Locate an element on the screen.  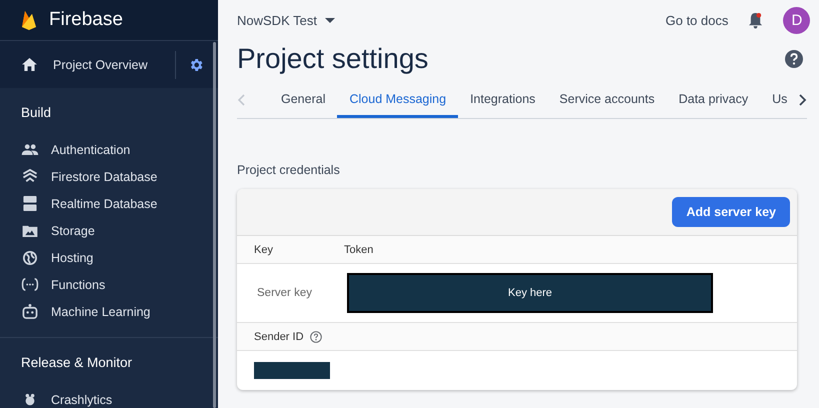
user-avatar: D is located at coordinates (796, 20).